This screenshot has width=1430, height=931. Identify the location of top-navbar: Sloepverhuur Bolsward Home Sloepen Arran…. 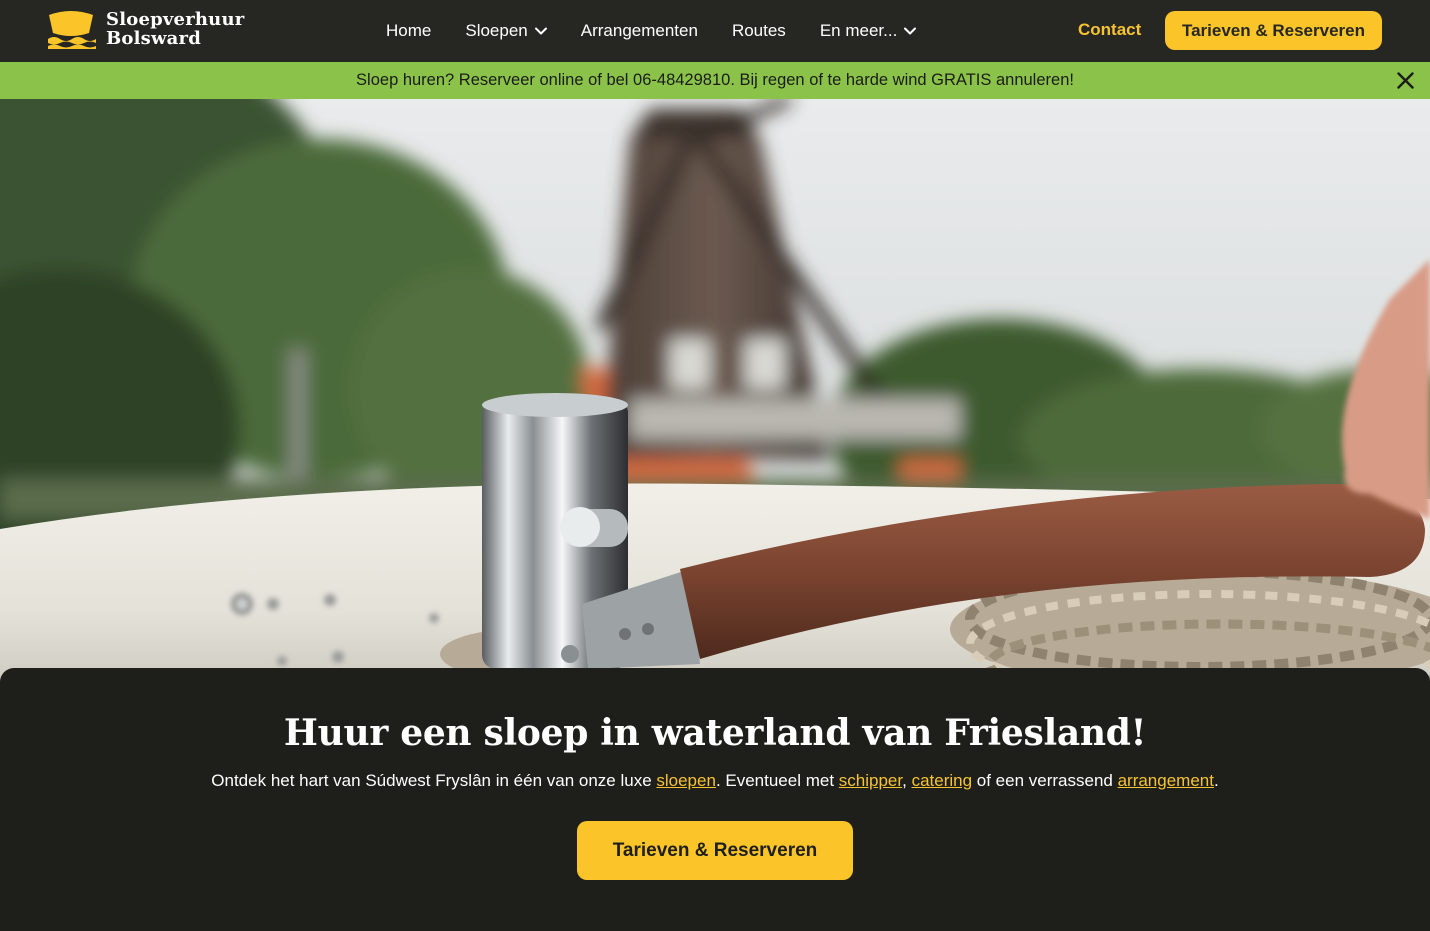
(715, 31).